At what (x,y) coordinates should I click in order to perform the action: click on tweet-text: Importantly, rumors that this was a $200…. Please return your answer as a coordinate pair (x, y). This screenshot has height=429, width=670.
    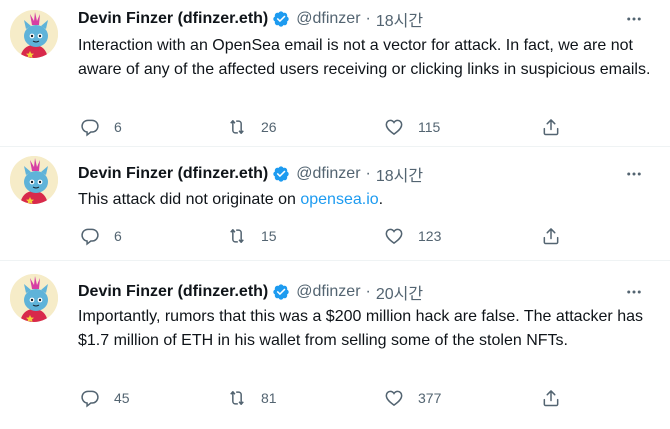
    Looking at the image, I should click on (360, 328).